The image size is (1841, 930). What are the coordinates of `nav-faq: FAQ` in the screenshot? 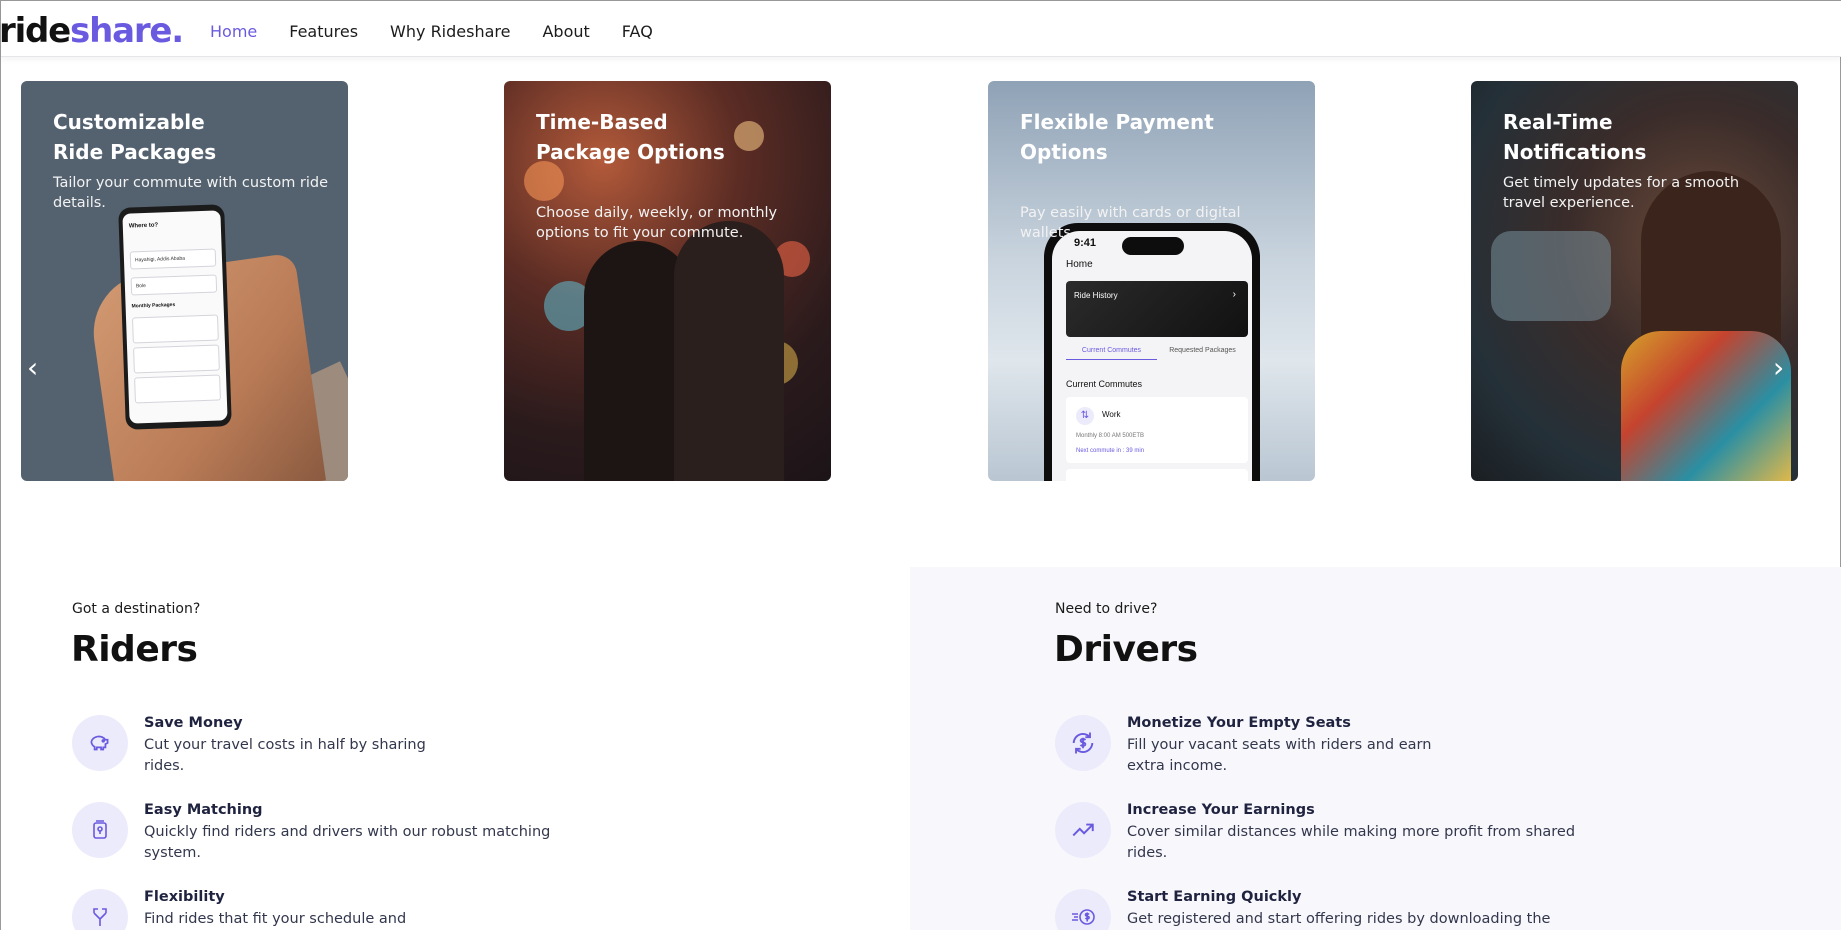 It's located at (637, 32).